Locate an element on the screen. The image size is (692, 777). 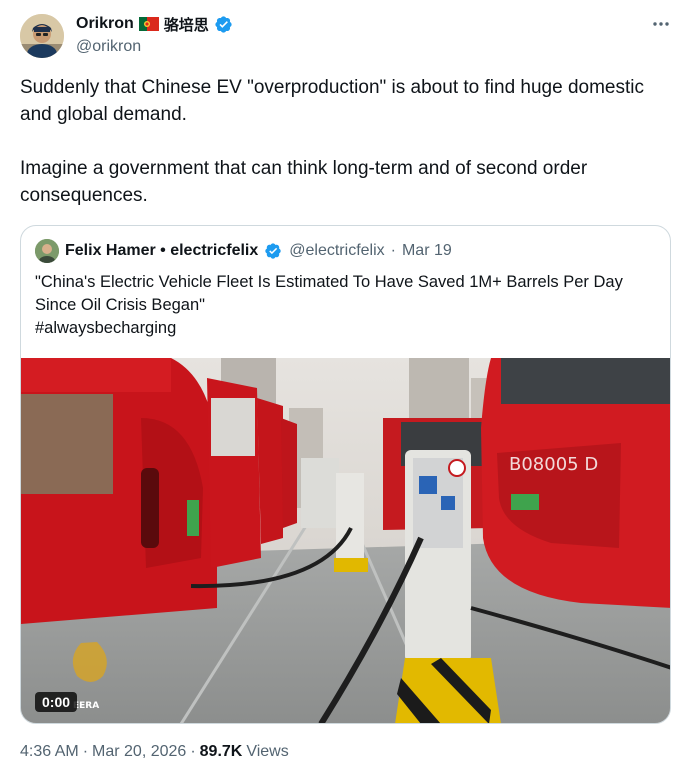
quote-author-name: Felix Hamer • electricfelix is located at coordinates (161, 251).